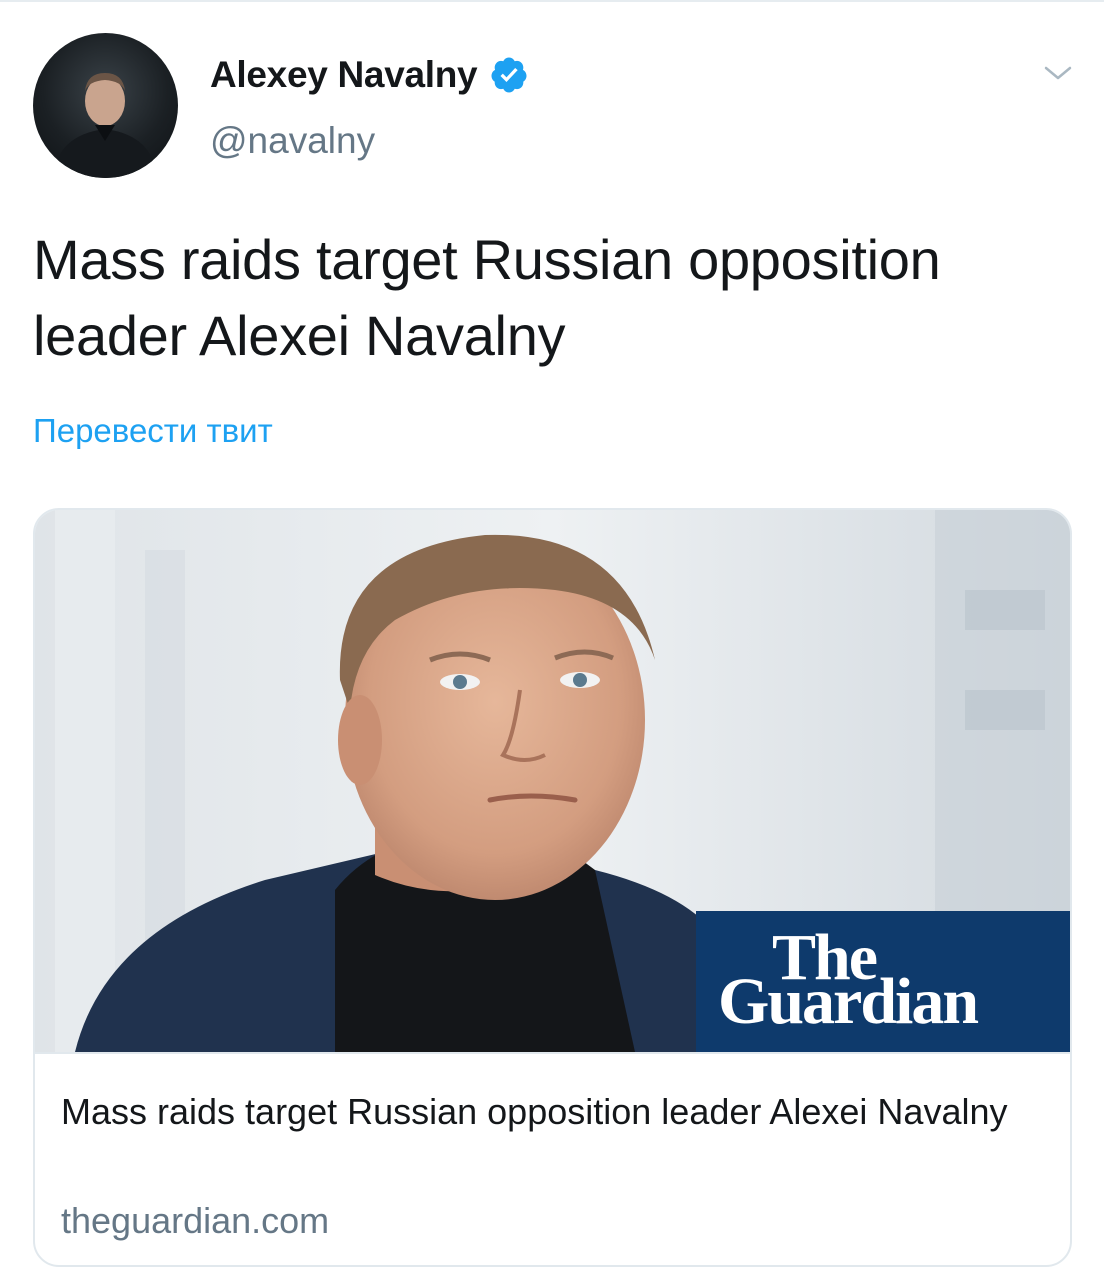 This screenshot has height=1280, width=1104. Describe the element at coordinates (195, 1221) in the screenshot. I see `card-domain: theguardian.com` at that location.